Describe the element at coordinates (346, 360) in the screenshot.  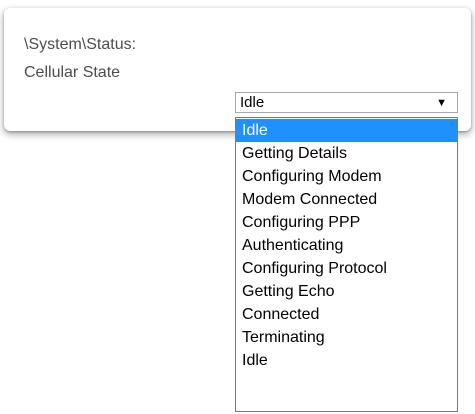
I see `option-idle-2: Idle` at that location.